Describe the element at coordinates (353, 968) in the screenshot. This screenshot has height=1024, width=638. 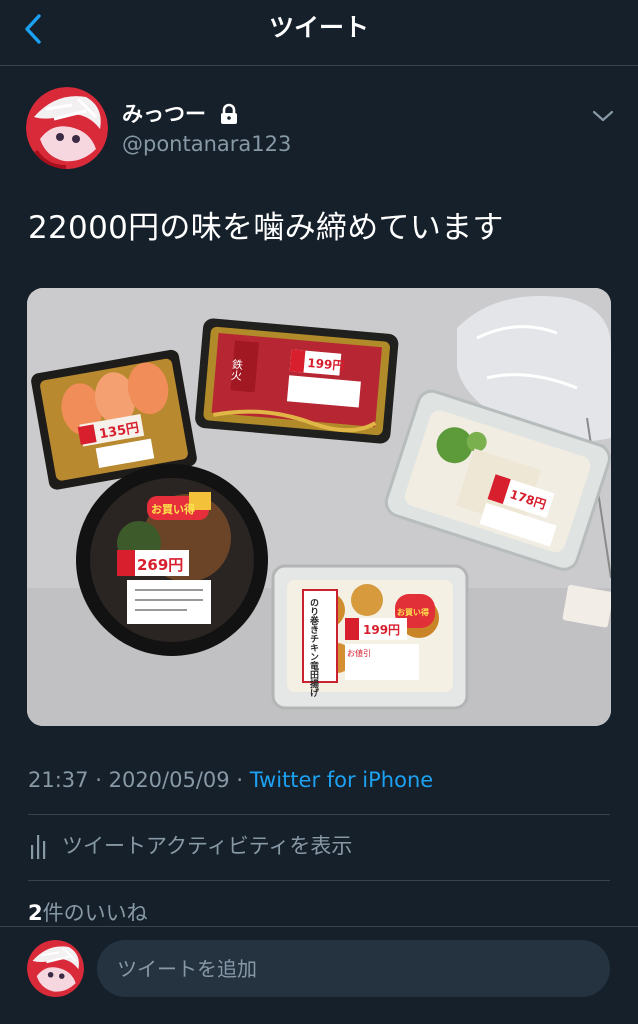
I see `reply-input` at that location.